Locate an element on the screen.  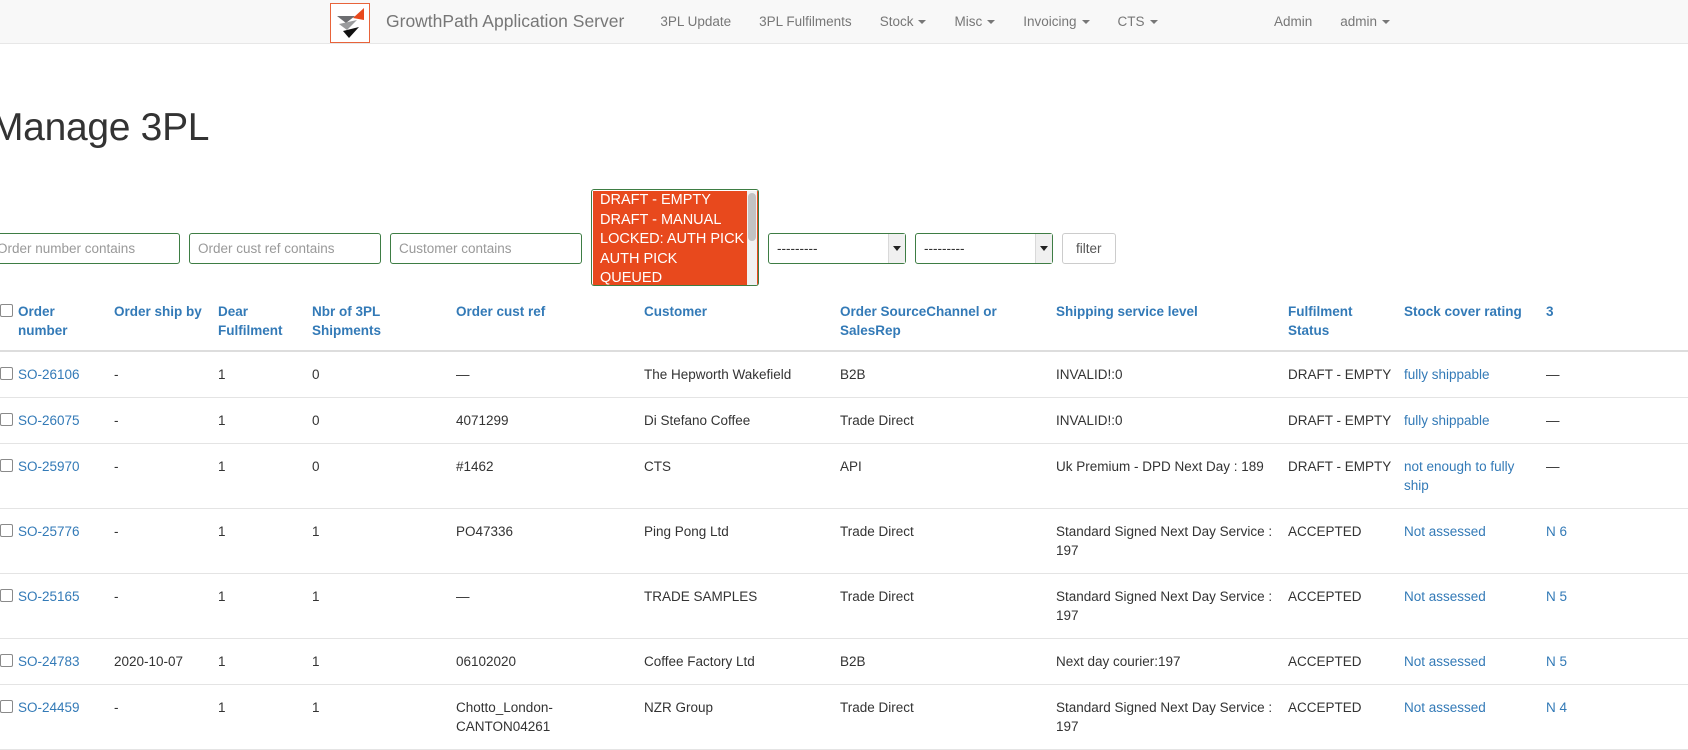
cell-stock-cover: fully shippable is located at coordinates (1475, 374).